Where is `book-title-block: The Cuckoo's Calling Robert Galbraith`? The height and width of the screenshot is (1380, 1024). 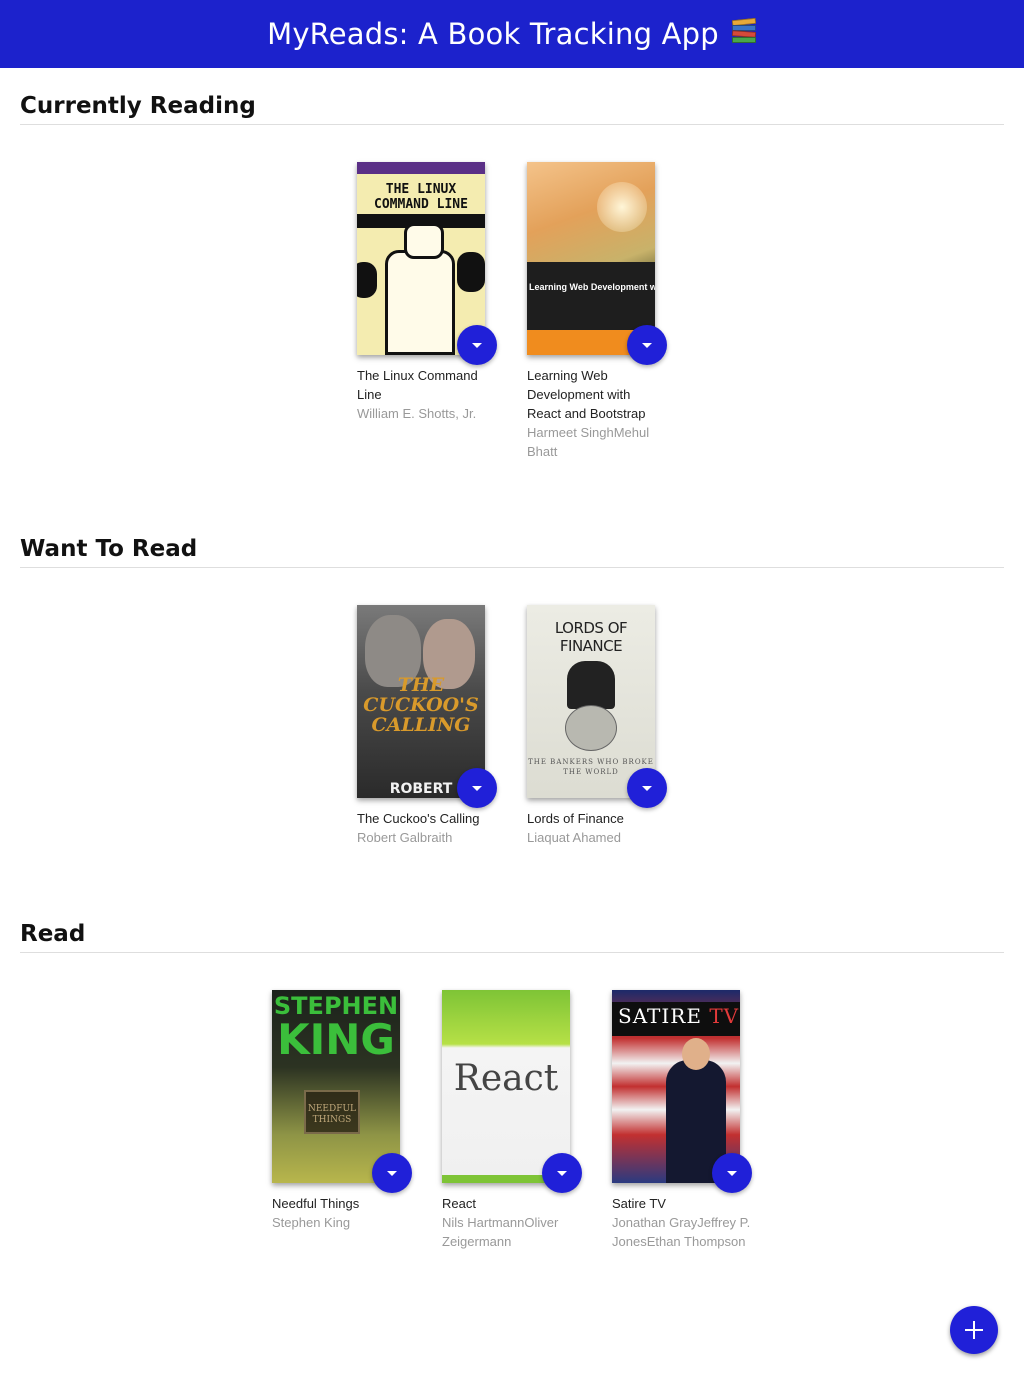 book-title-block: The Cuckoo's Calling Robert Galbraith is located at coordinates (427, 828).